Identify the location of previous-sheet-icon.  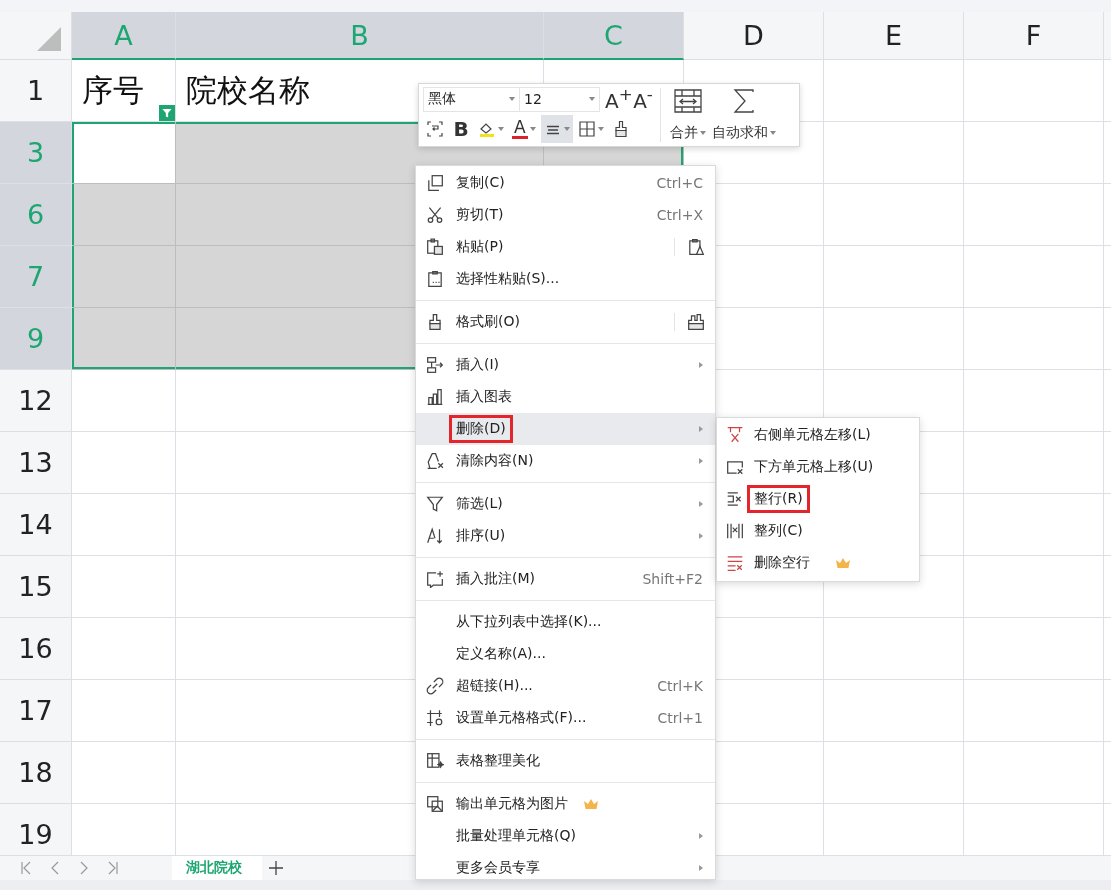
(55, 868).